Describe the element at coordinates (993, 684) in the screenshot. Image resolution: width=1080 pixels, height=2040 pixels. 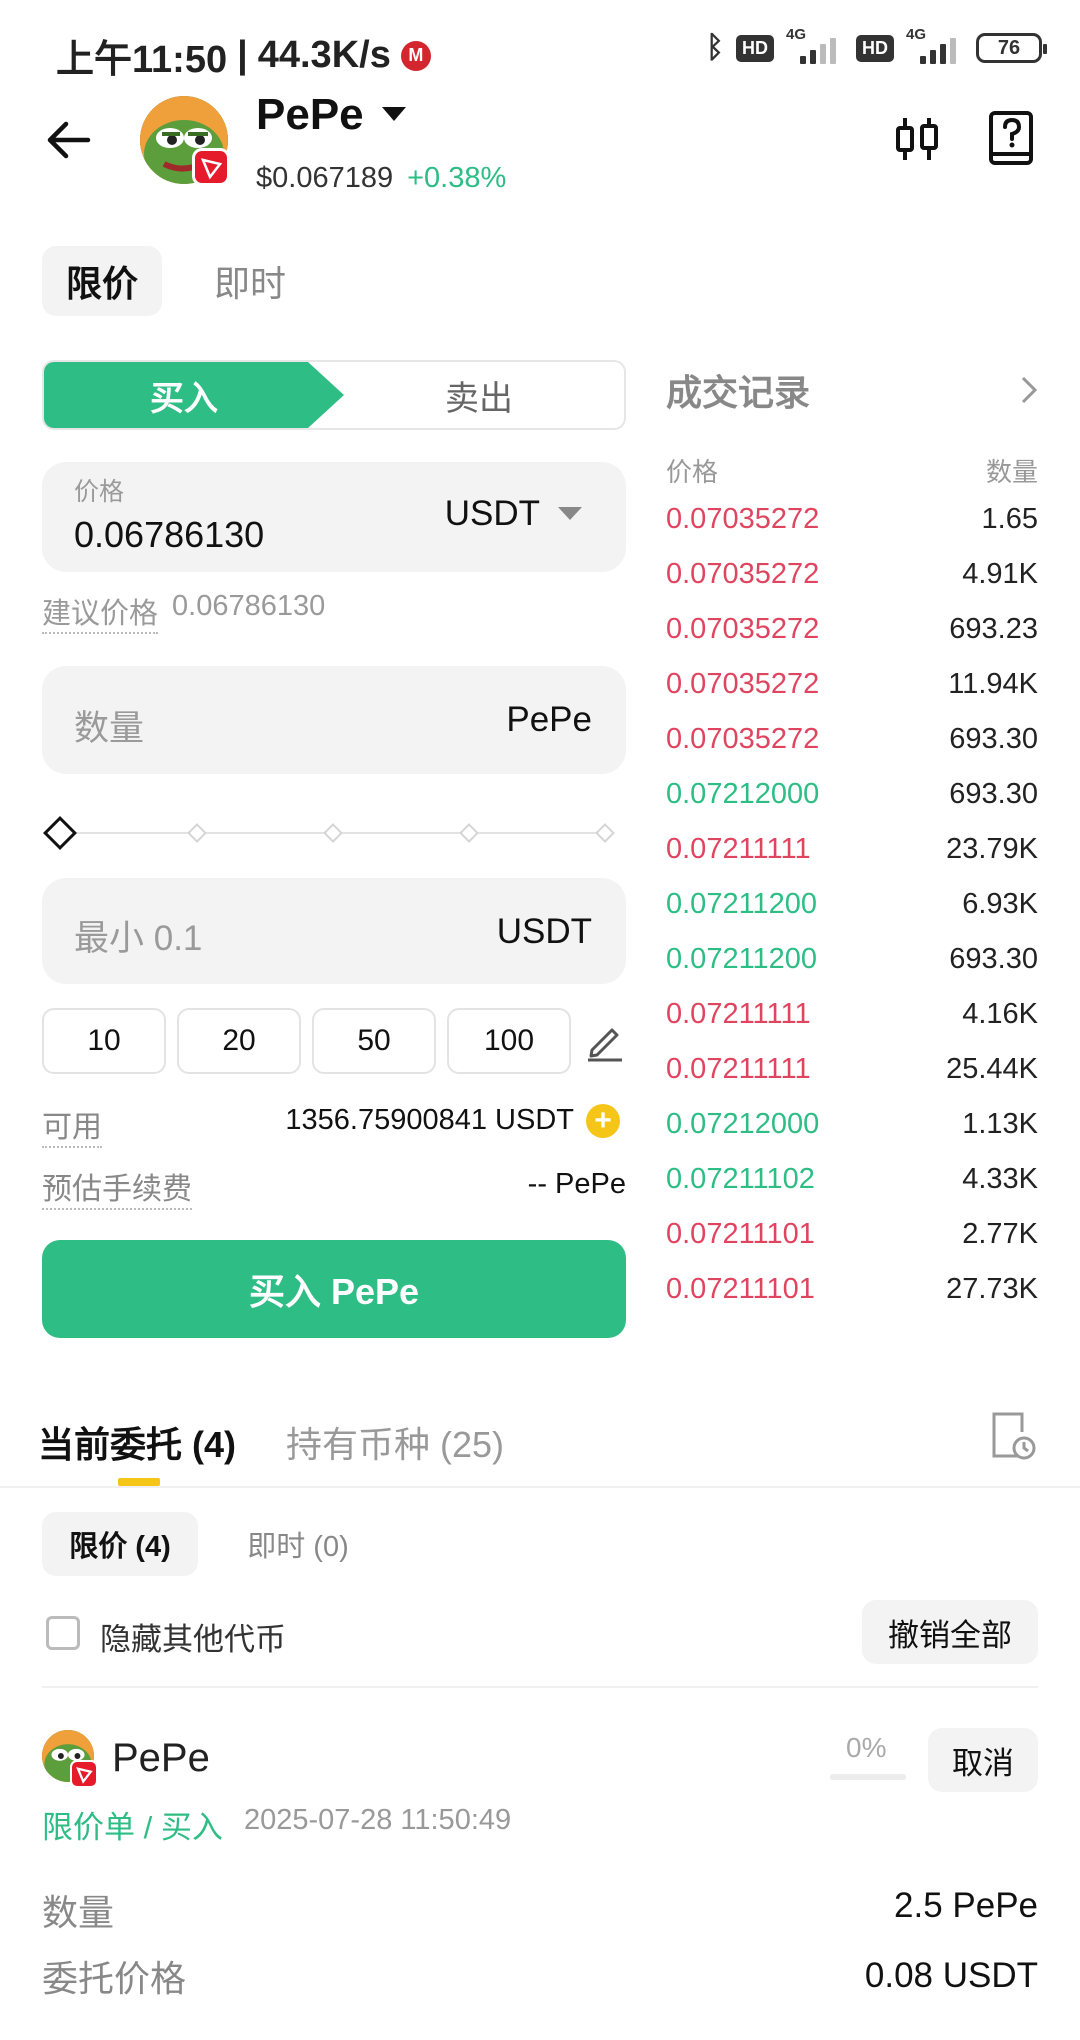
I see `trade-quantity: 11.94K` at that location.